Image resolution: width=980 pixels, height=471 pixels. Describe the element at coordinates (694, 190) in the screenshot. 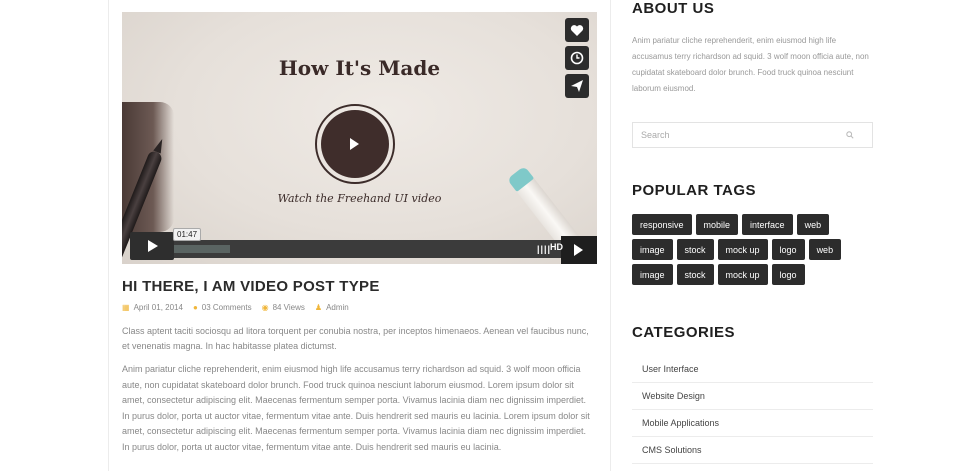

I see `popular-tags-title: POPULAR TAGS` at that location.